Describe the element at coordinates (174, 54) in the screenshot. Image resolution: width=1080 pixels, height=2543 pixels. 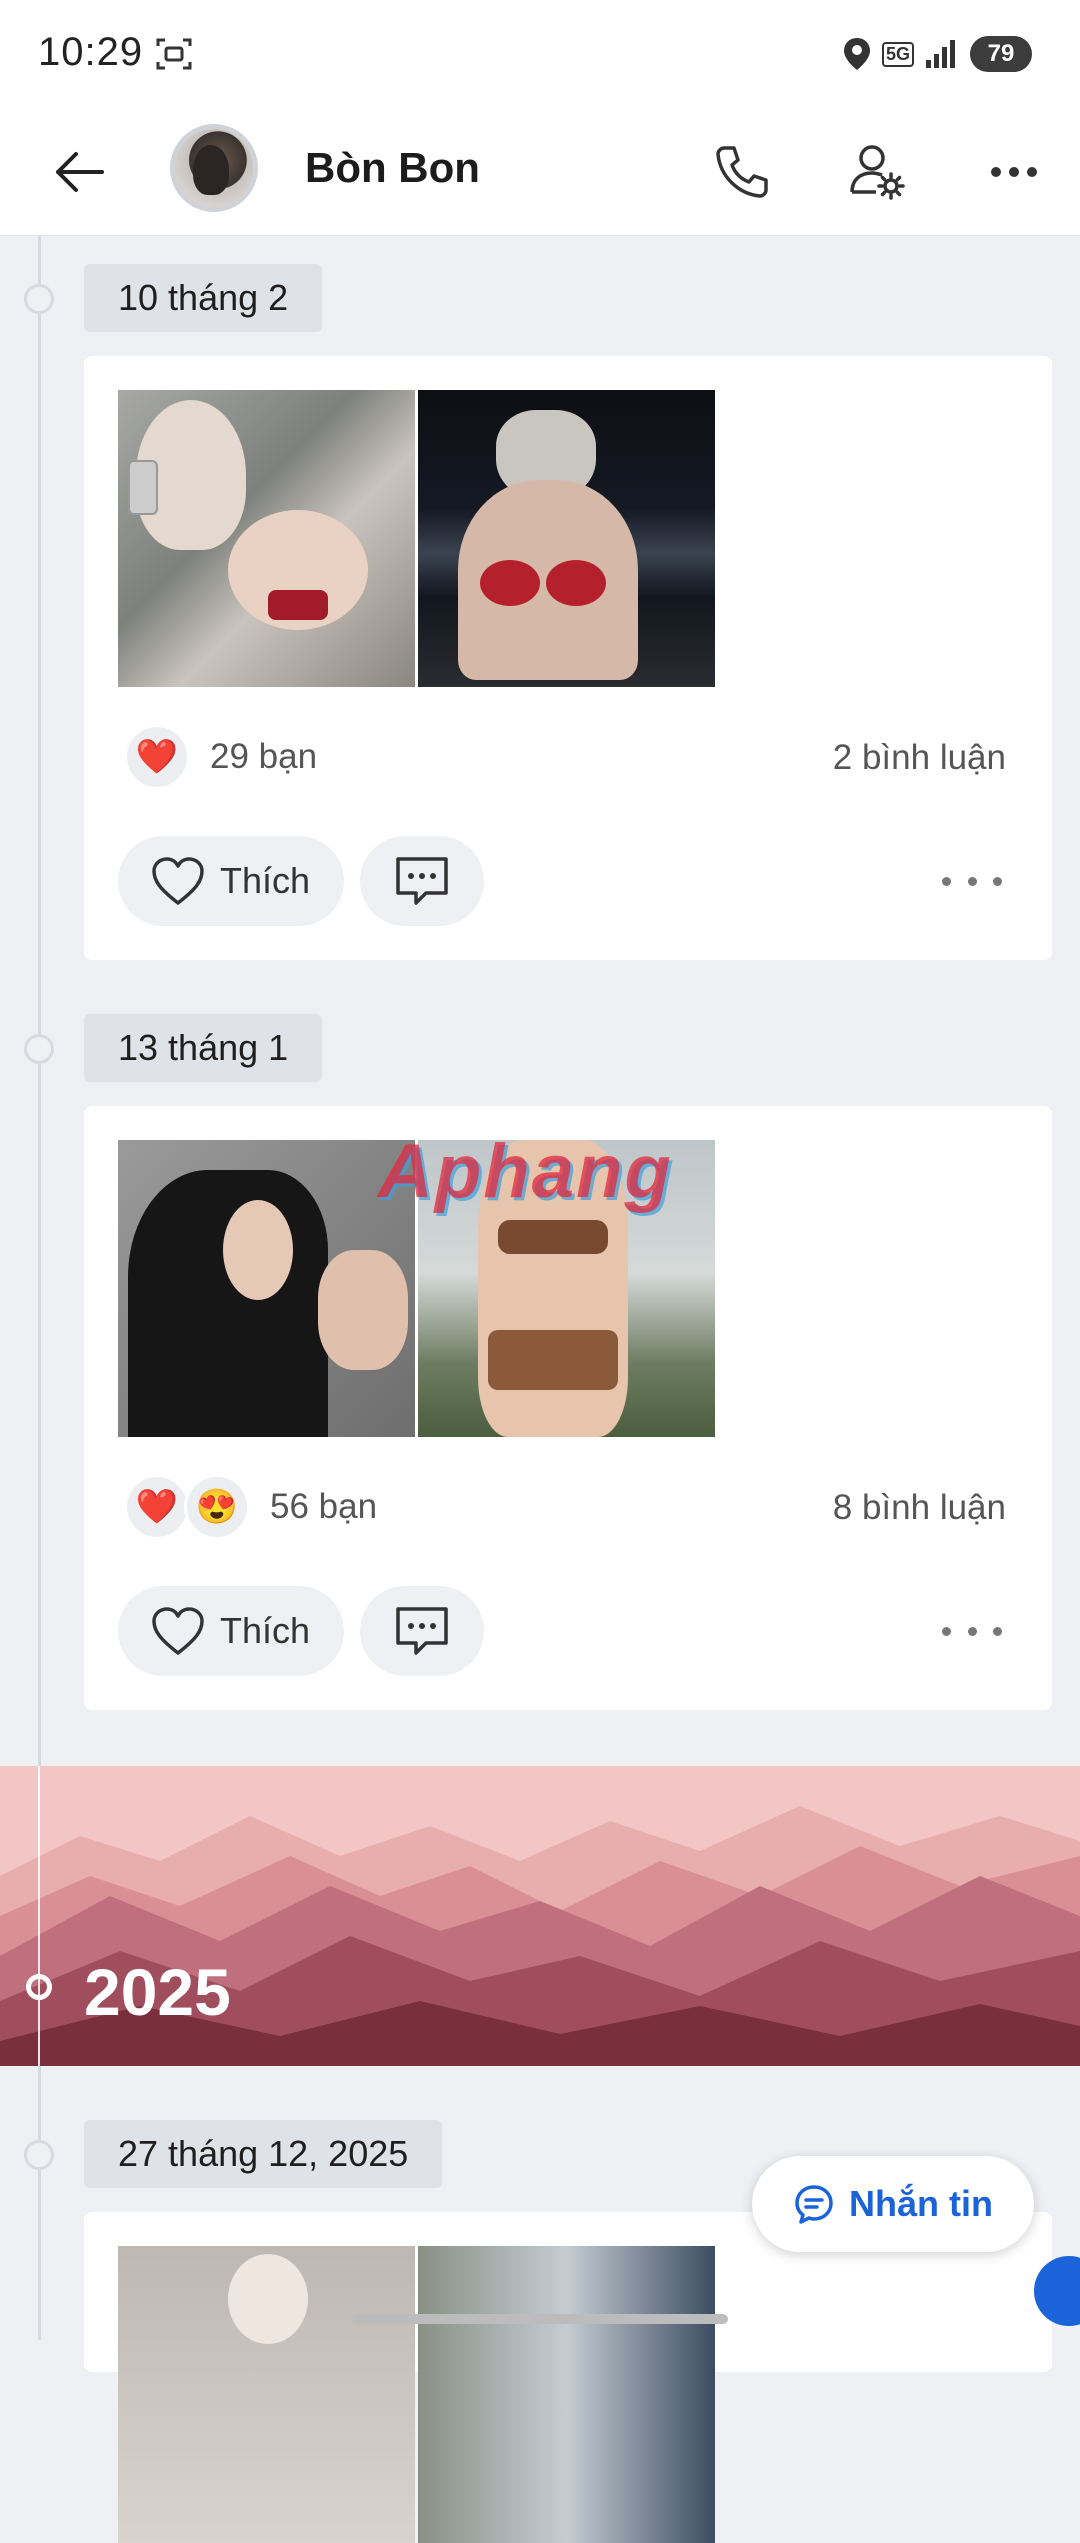
I see `screenshot-icon` at that location.